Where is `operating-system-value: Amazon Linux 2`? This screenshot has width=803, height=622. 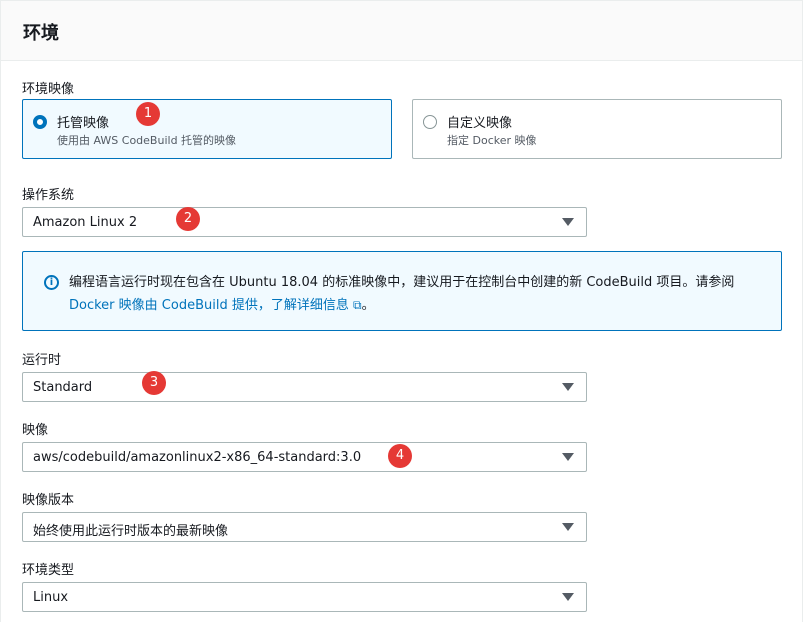
operating-system-value: Amazon Linux 2 is located at coordinates (85, 222).